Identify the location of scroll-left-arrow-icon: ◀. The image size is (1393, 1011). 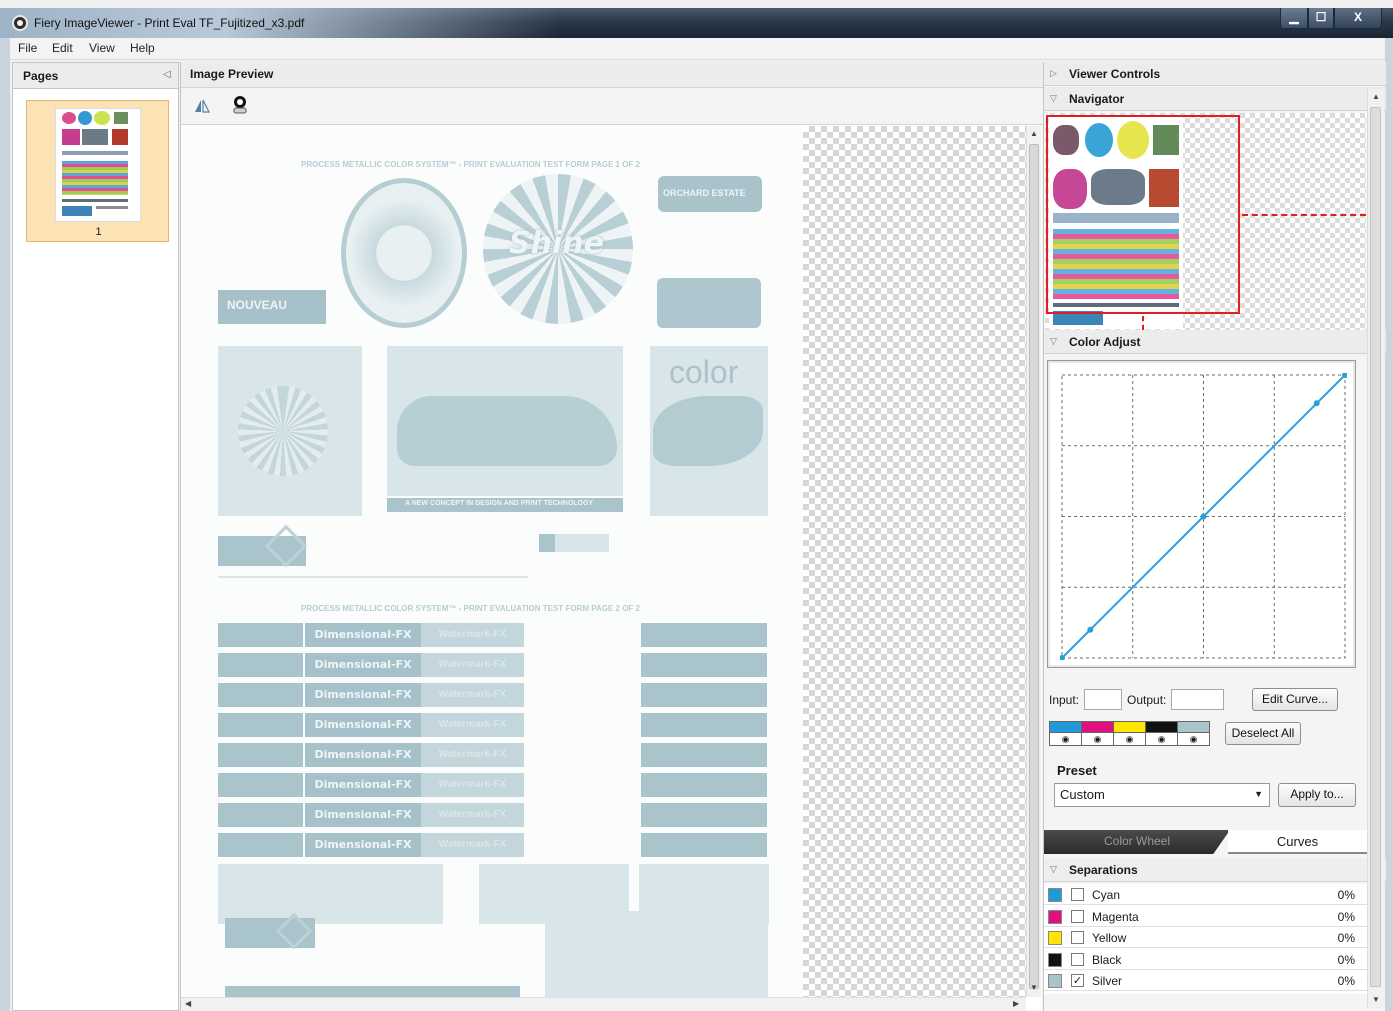
(188, 1003).